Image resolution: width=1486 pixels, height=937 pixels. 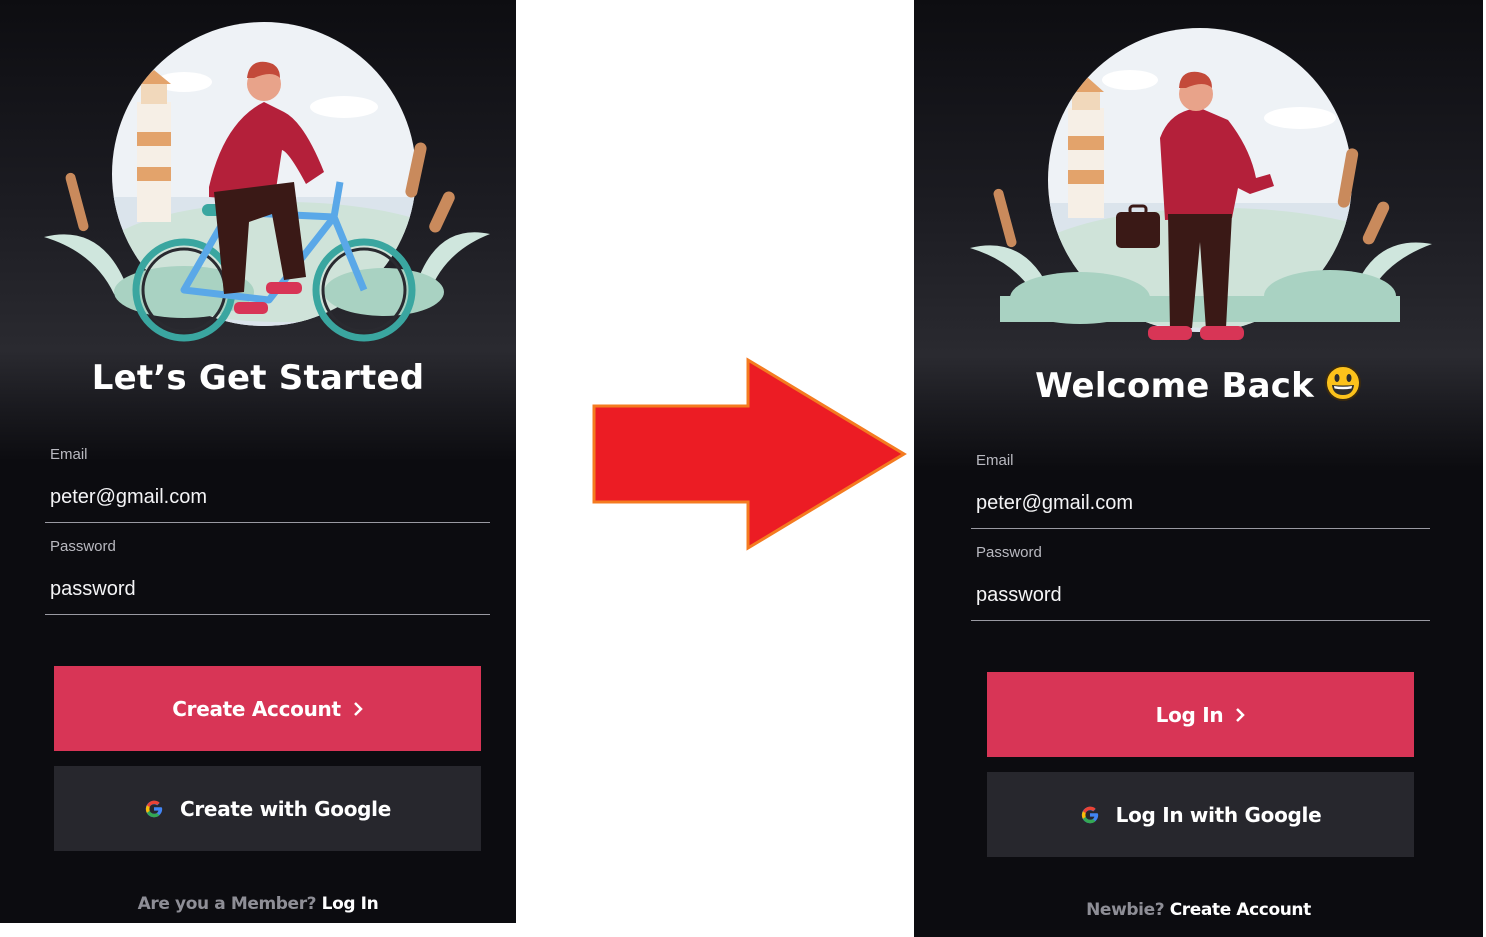 What do you see at coordinates (750, 454) in the screenshot?
I see `right-arrow-icon` at bounding box center [750, 454].